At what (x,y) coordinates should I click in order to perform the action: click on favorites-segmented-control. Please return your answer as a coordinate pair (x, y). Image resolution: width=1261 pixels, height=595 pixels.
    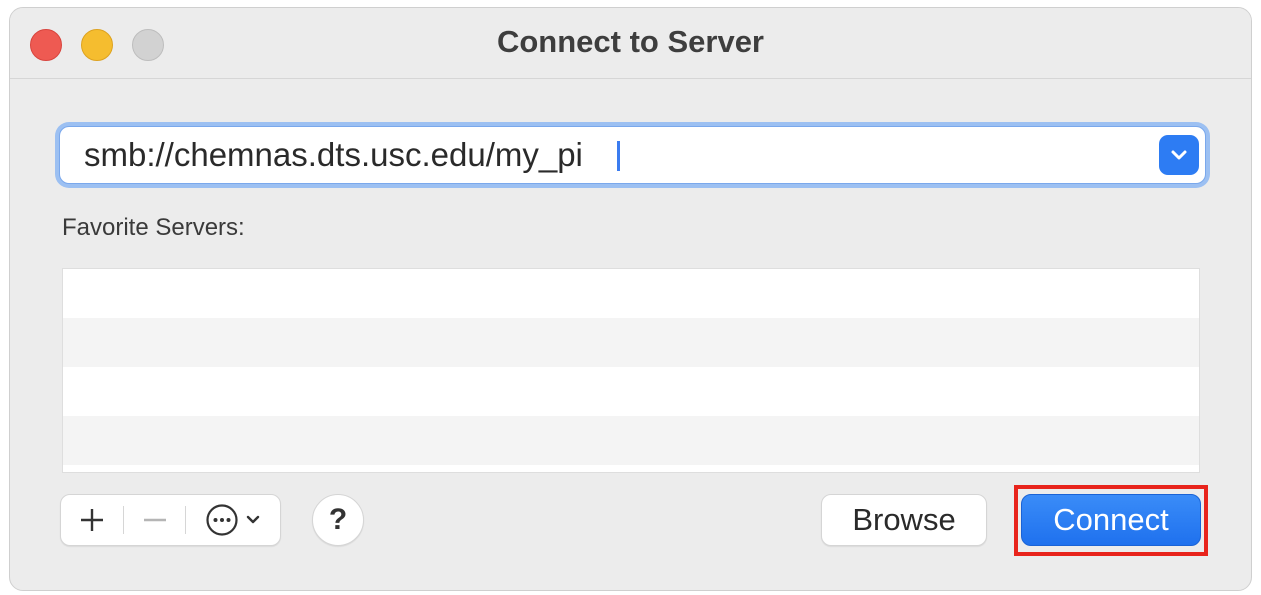
    Looking at the image, I should click on (170, 520).